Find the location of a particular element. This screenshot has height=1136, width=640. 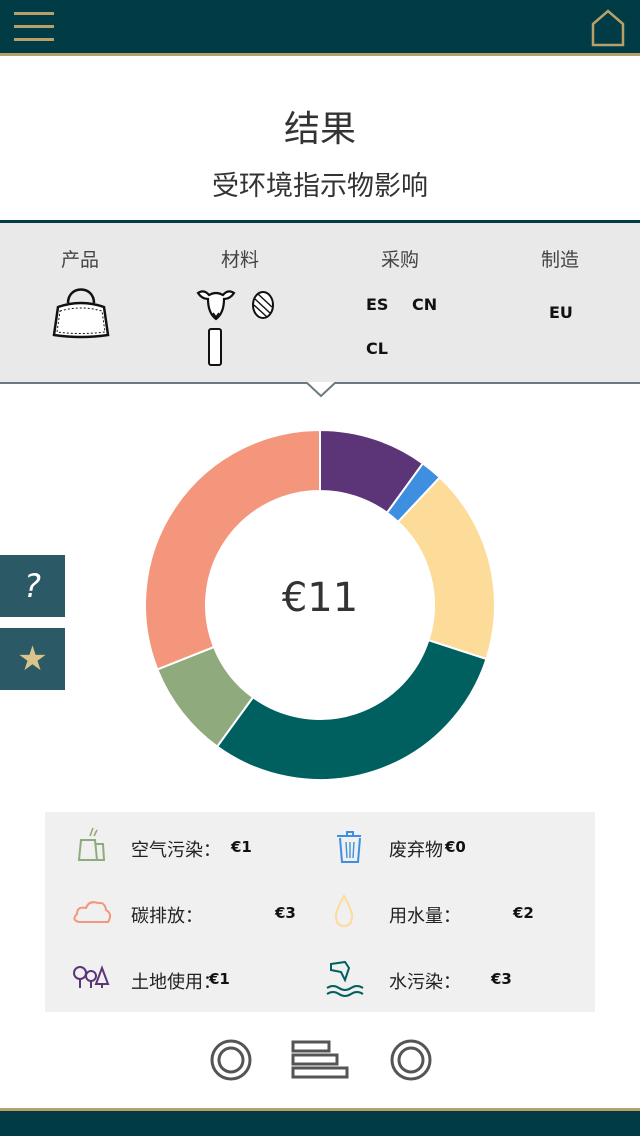

legend-item-air-pollution: 空气污染： €1 is located at coordinates (188, 846).